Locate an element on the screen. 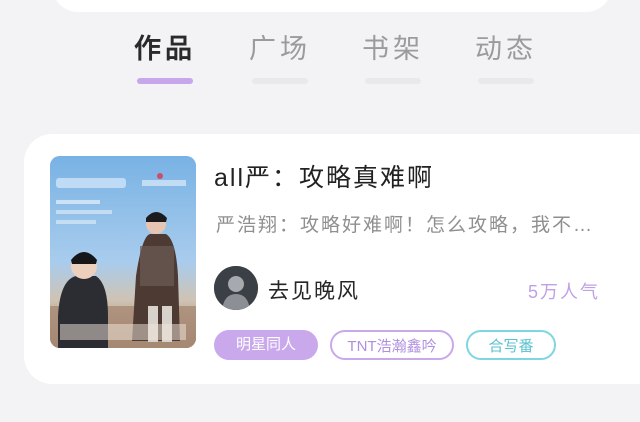 This screenshot has height=422, width=640. author-name: 去见晚风 is located at coordinates (314, 290).